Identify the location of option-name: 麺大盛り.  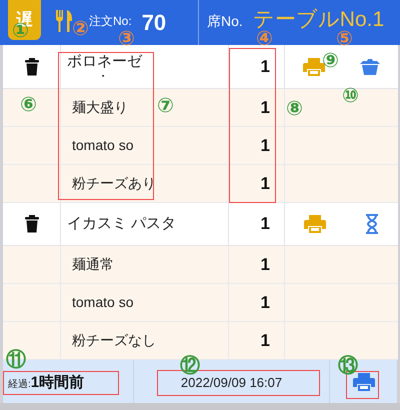
(100, 107).